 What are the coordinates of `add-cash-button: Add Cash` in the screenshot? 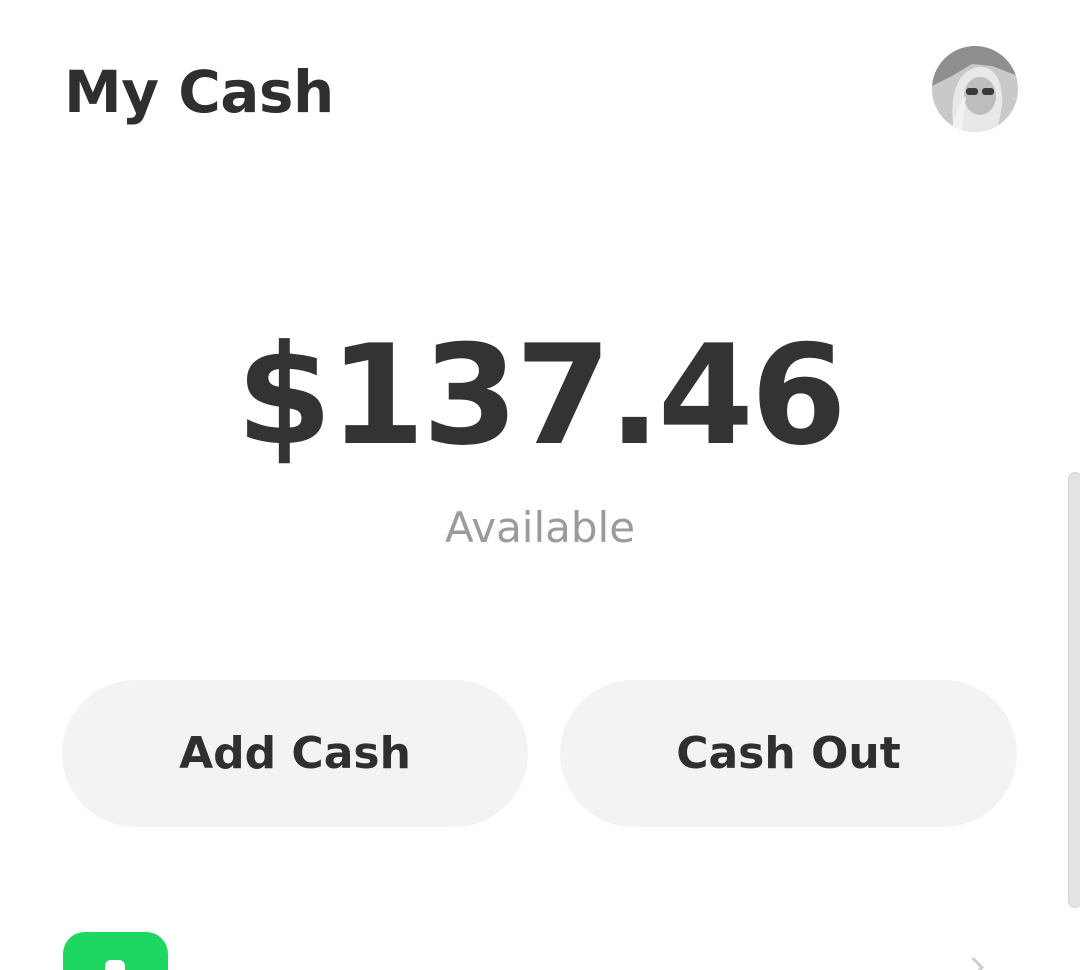 It's located at (295, 753).